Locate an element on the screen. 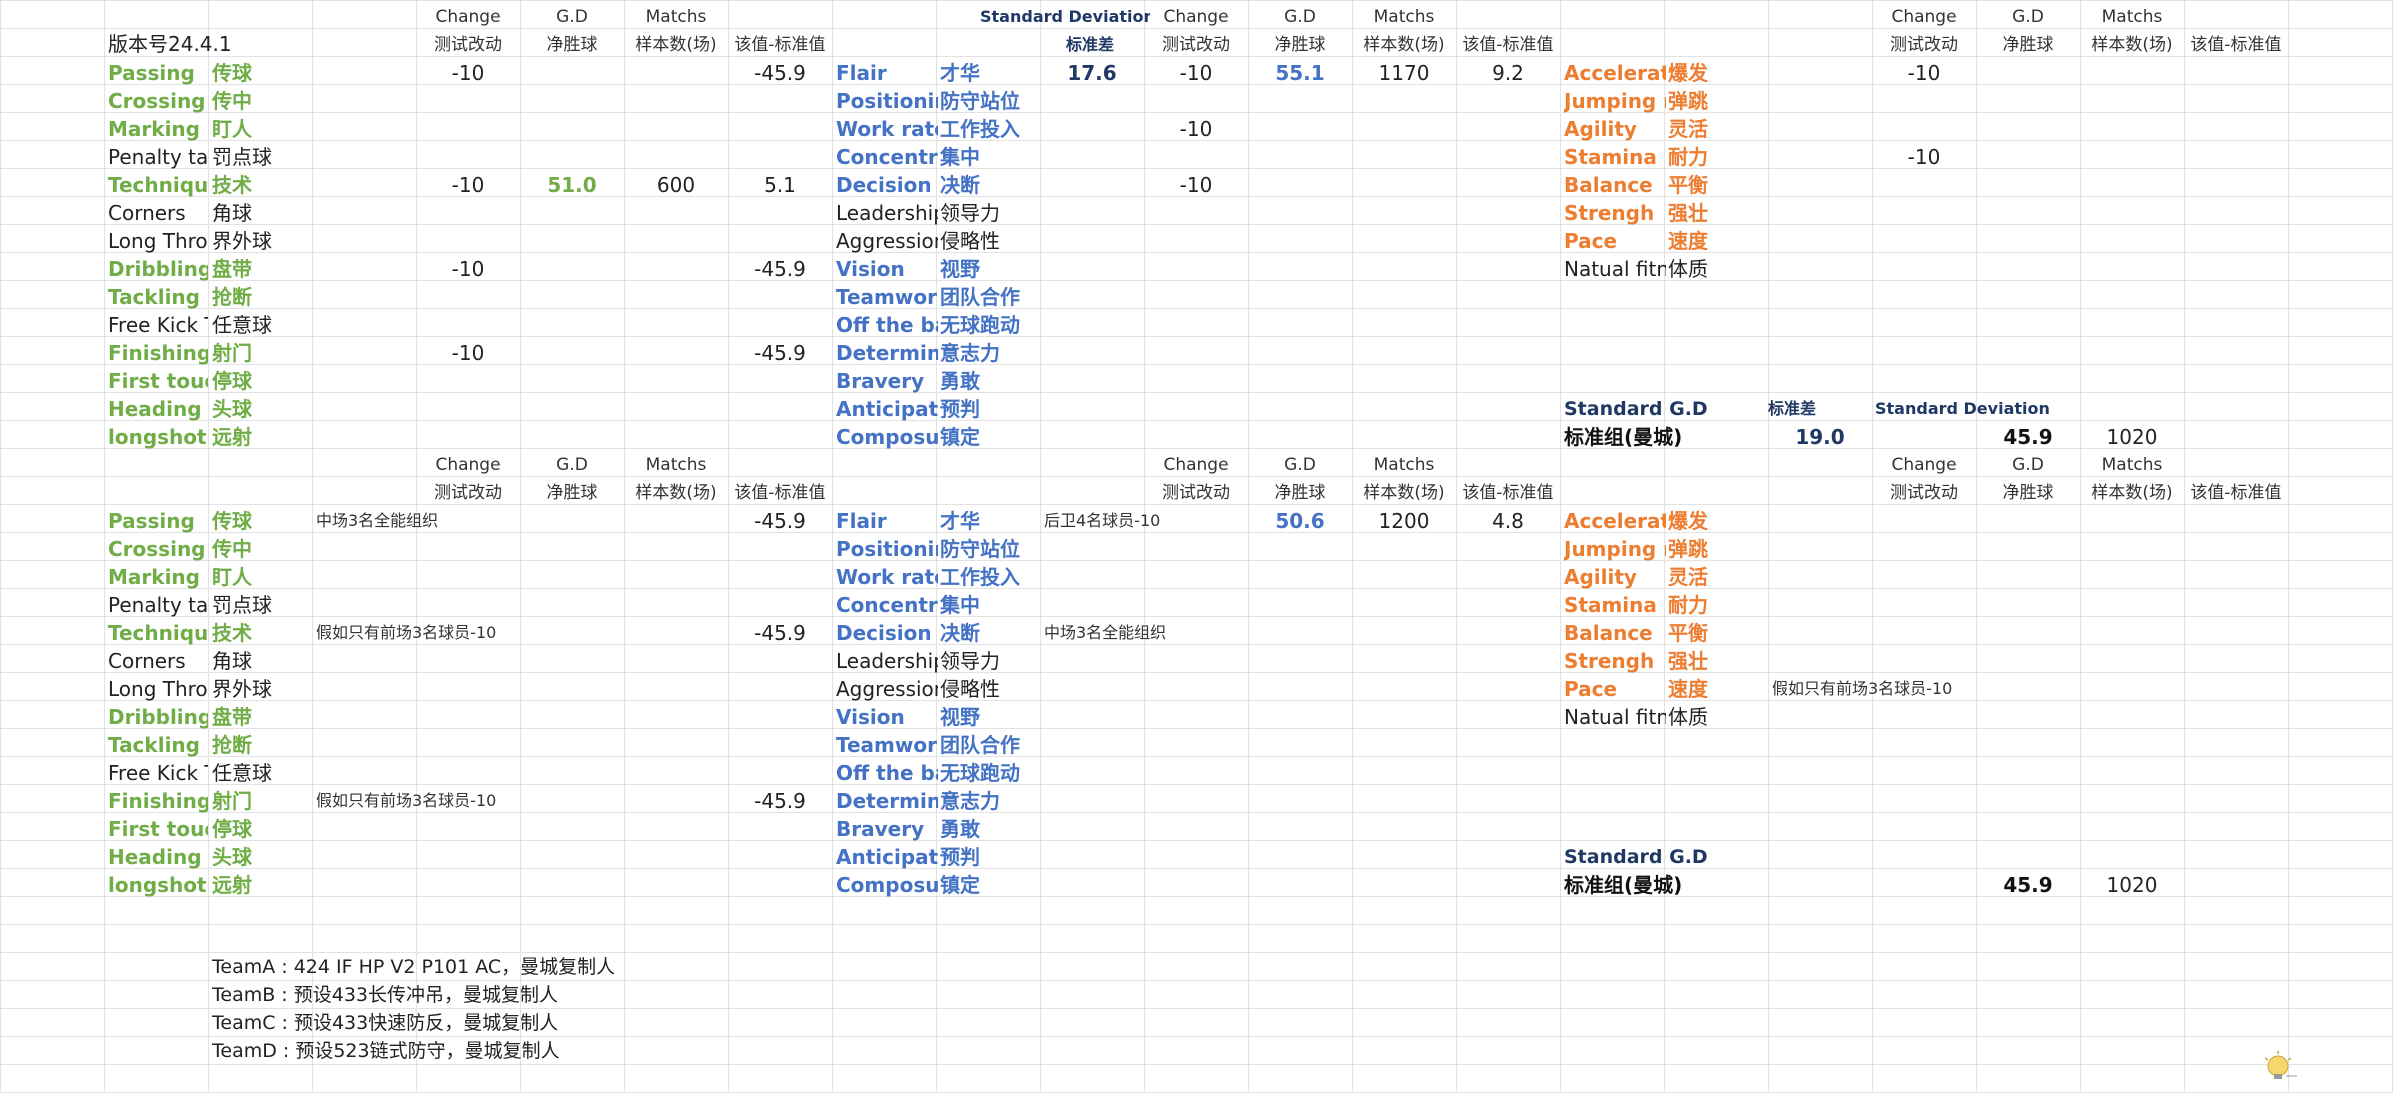 This screenshot has height=1093, width=2393. b2-mental-attr-en: Off the ba is located at coordinates (887, 773).